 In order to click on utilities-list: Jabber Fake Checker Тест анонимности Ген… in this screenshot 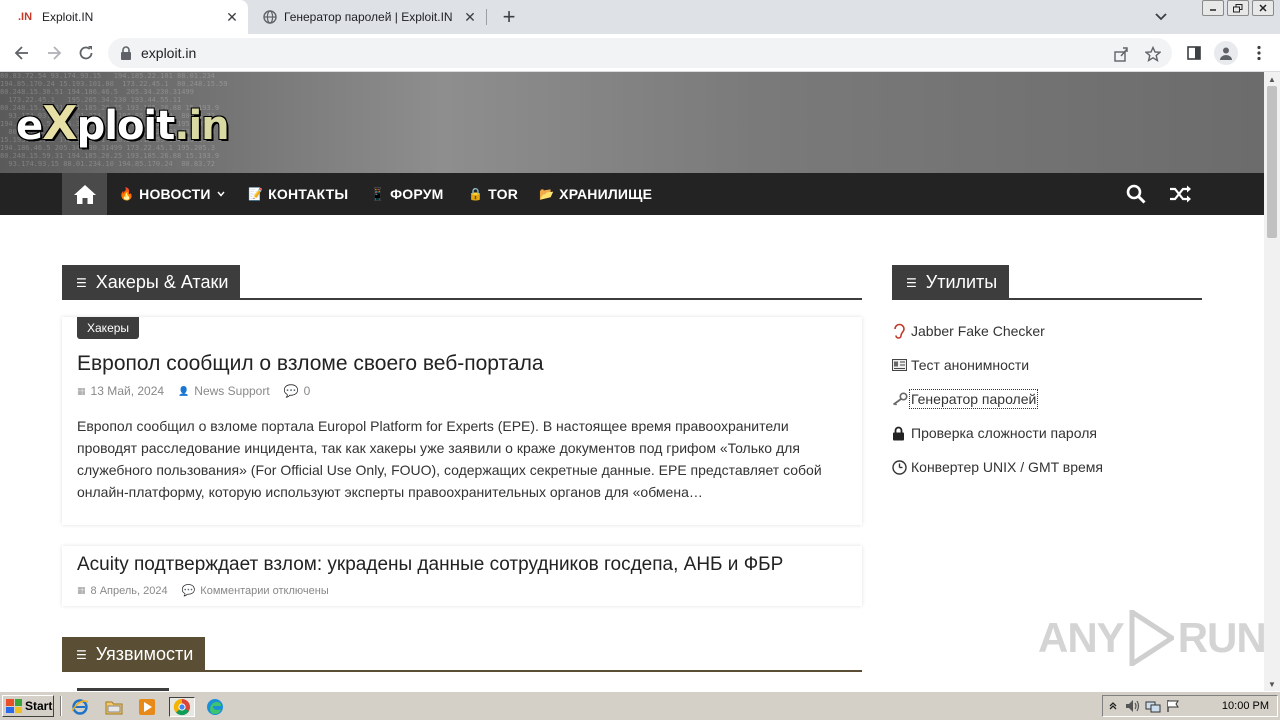, I will do `click(1047, 399)`.